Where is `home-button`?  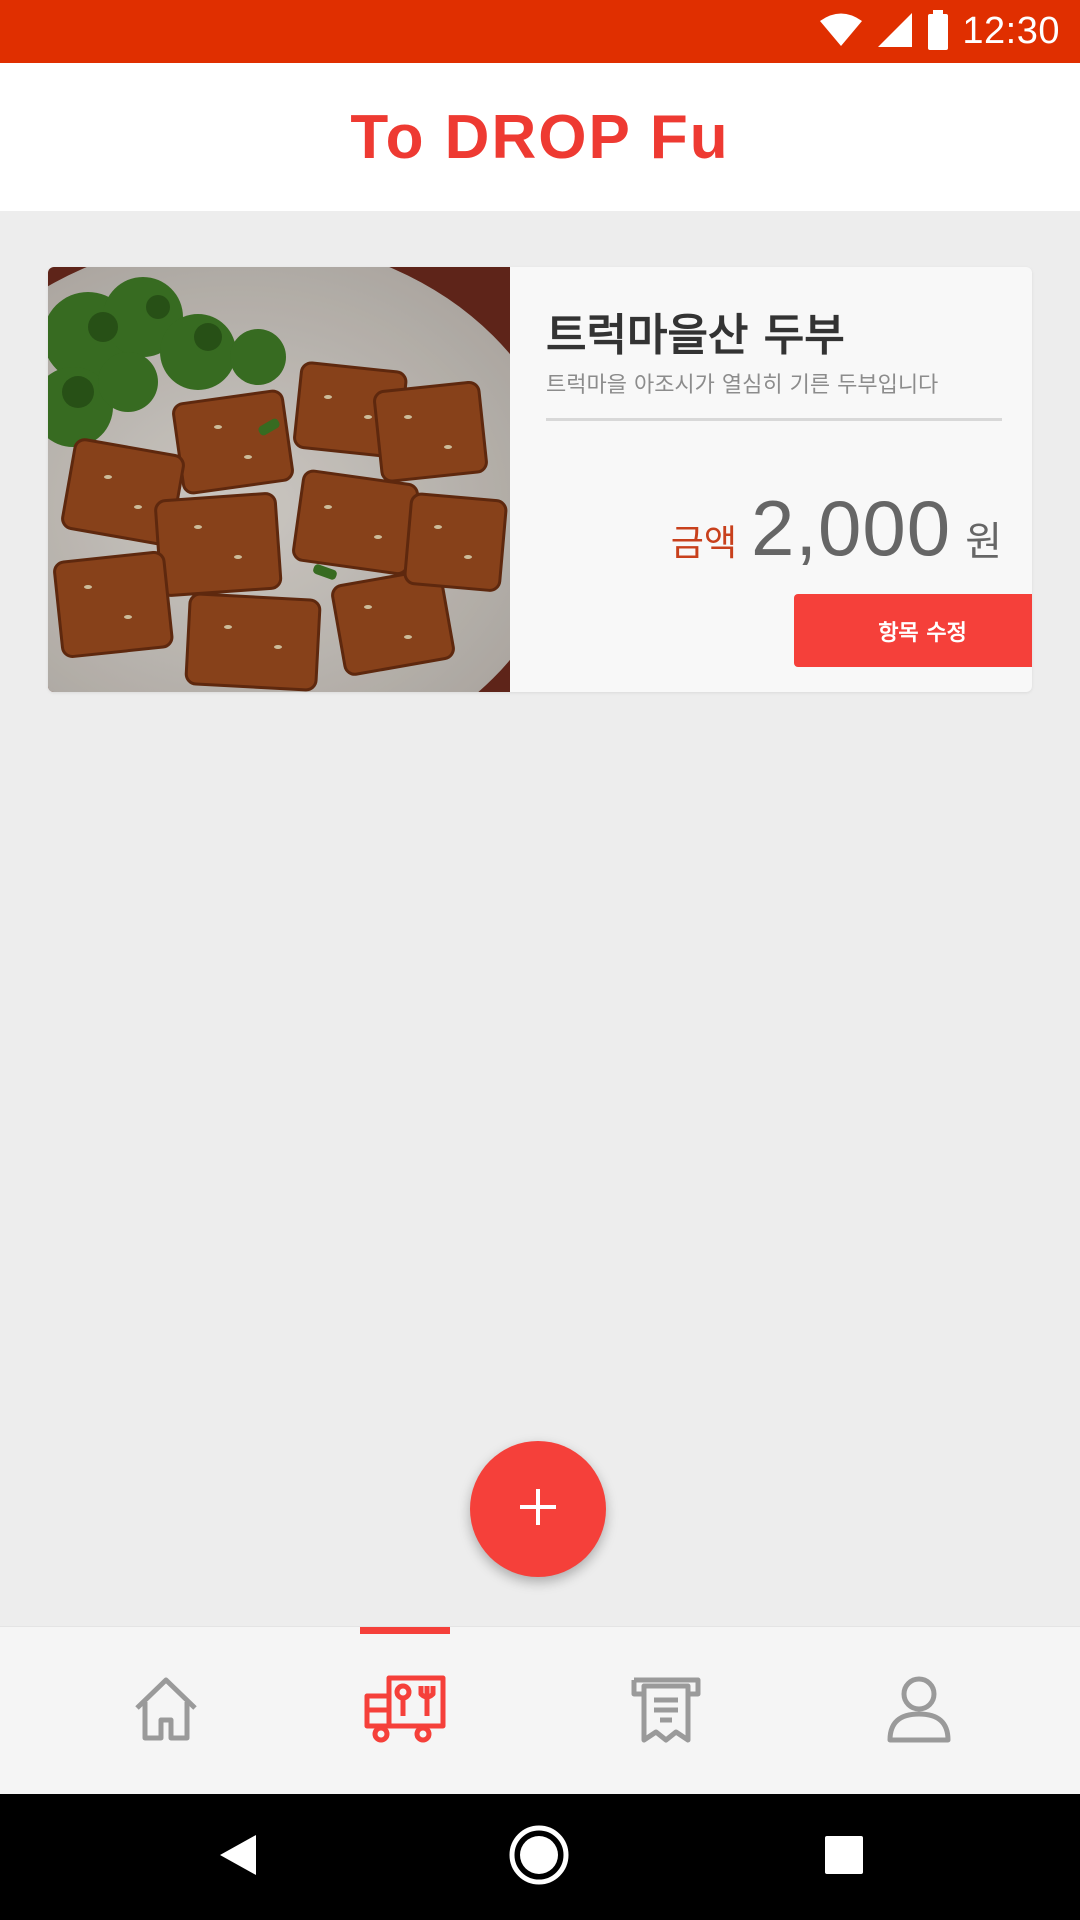 home-button is located at coordinates (539, 1857).